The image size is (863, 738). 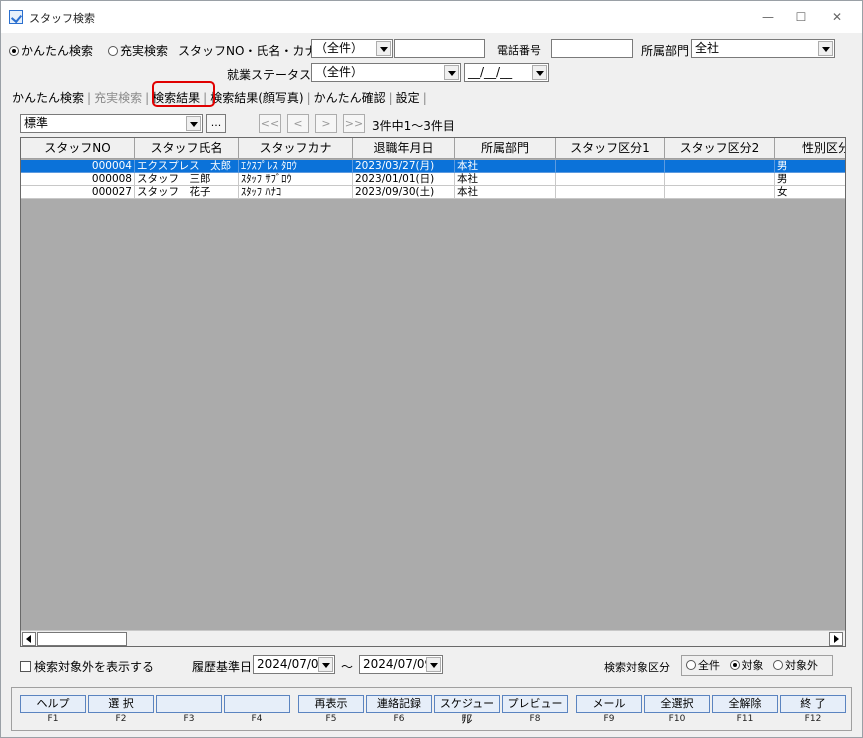 What do you see at coordinates (399, 704) in the screenshot?
I see `contact-log-button: 連絡記録` at bounding box center [399, 704].